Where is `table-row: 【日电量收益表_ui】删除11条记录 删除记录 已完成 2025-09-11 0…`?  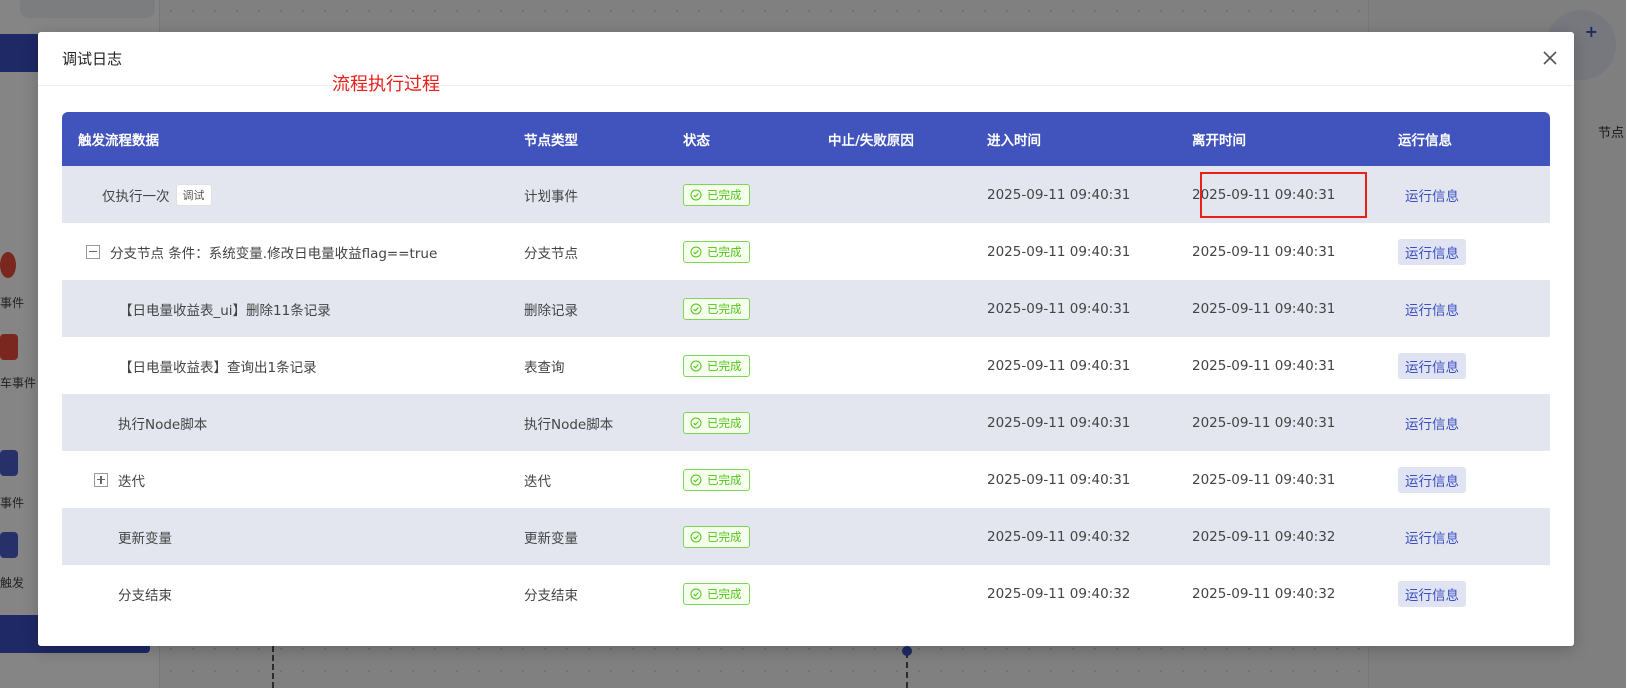 table-row: 【日电量收益表_ui】删除11条记录 删除记录 已完成 2025-09-11 0… is located at coordinates (806, 308).